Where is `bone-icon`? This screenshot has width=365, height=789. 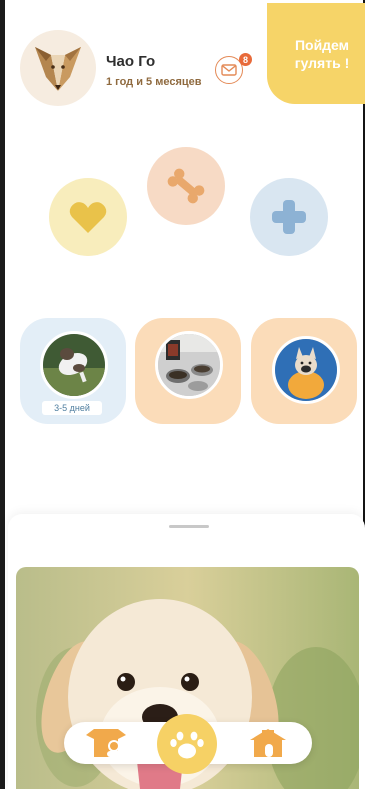
bone-icon is located at coordinates (186, 186).